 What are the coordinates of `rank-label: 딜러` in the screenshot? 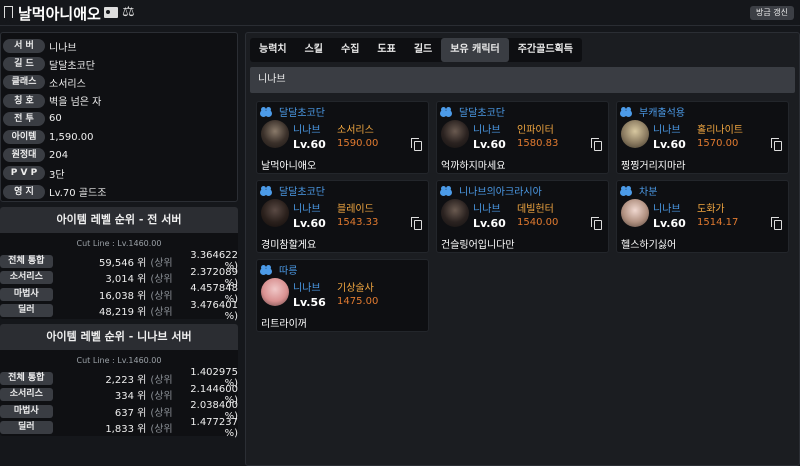 It's located at (26, 428).